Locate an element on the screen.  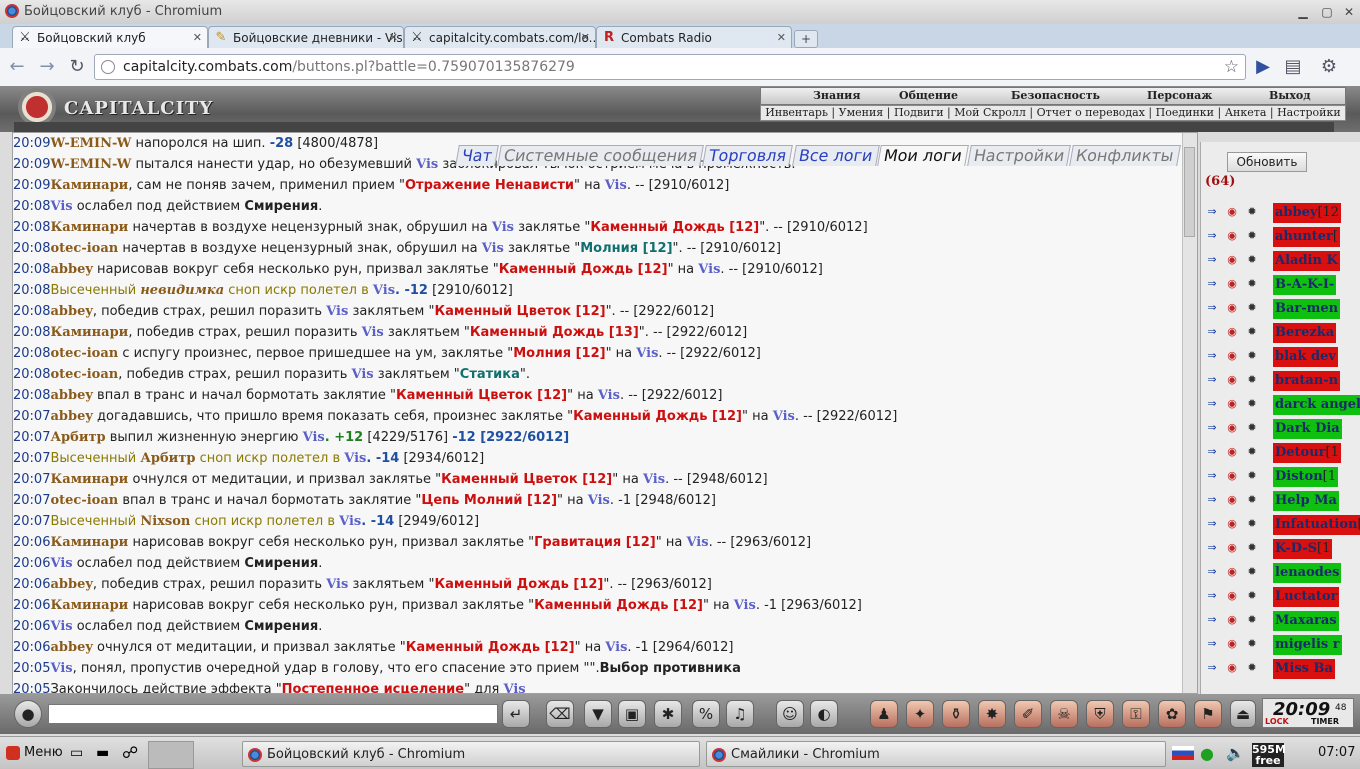
player-name-text: Luctator is located at coordinates (1306, 596).